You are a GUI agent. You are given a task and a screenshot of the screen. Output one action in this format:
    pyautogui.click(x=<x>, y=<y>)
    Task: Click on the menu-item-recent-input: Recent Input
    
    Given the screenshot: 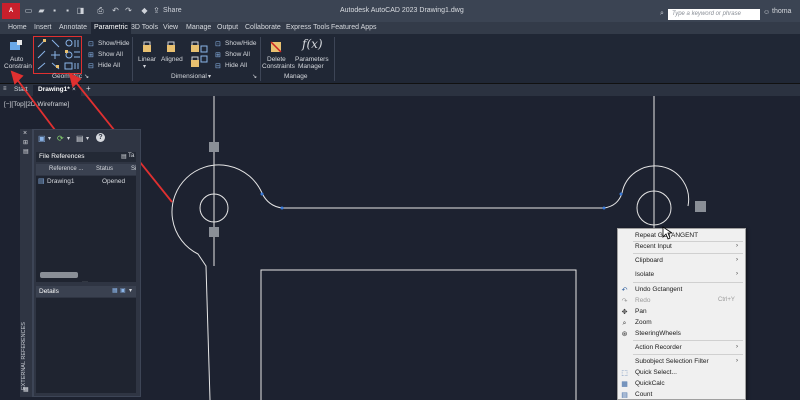 What is the action you would take?
    pyautogui.click(x=653, y=246)
    